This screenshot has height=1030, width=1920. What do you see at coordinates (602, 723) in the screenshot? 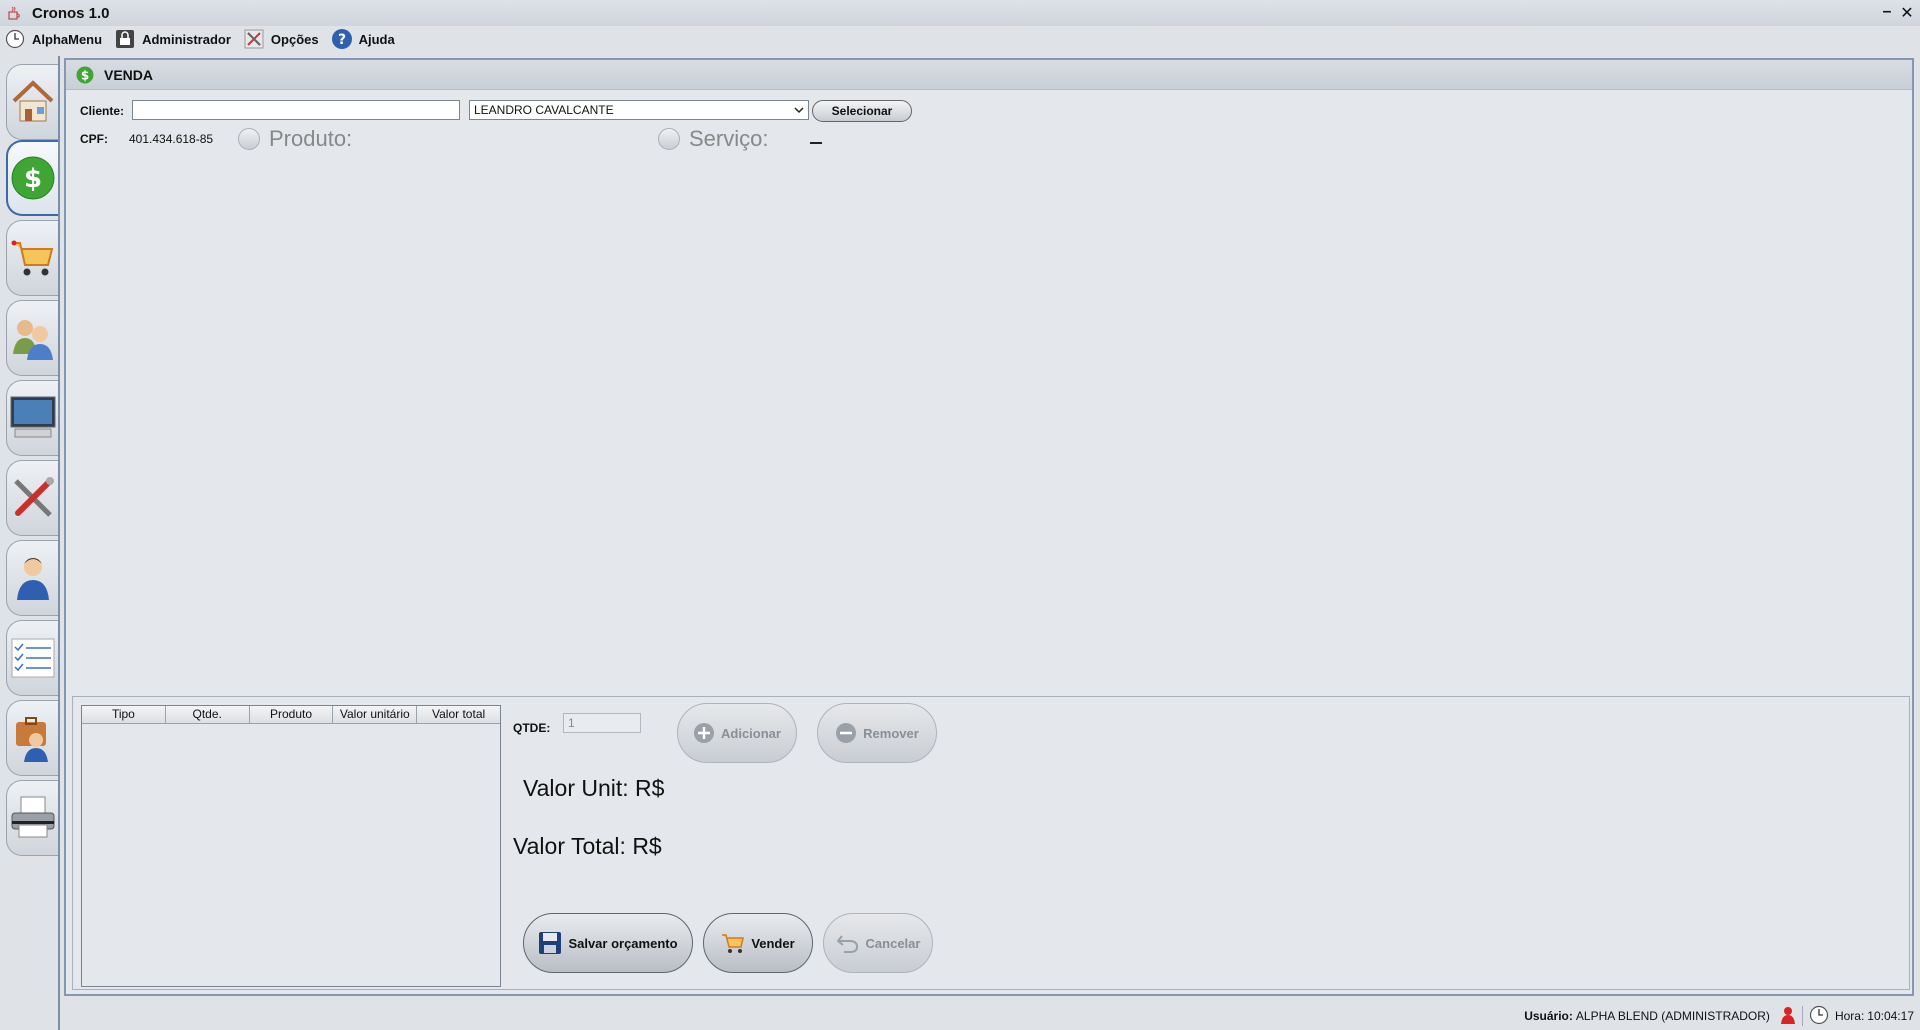
I see `qtde-input` at bounding box center [602, 723].